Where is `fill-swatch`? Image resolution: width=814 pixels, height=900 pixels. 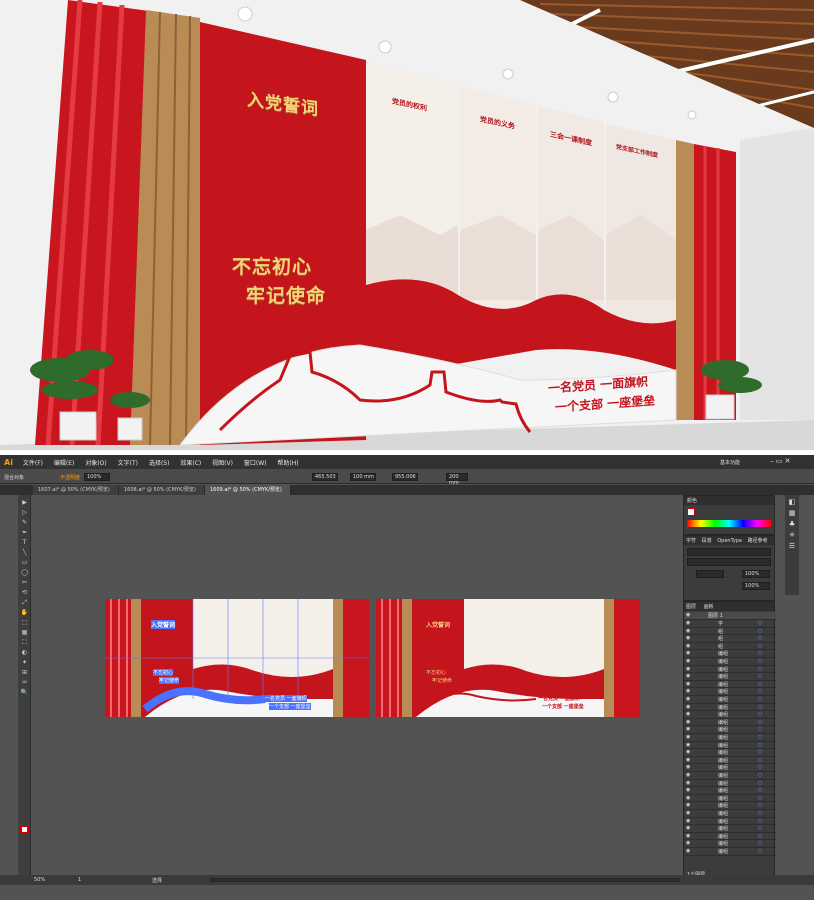
fill-swatch is located at coordinates (691, 512).